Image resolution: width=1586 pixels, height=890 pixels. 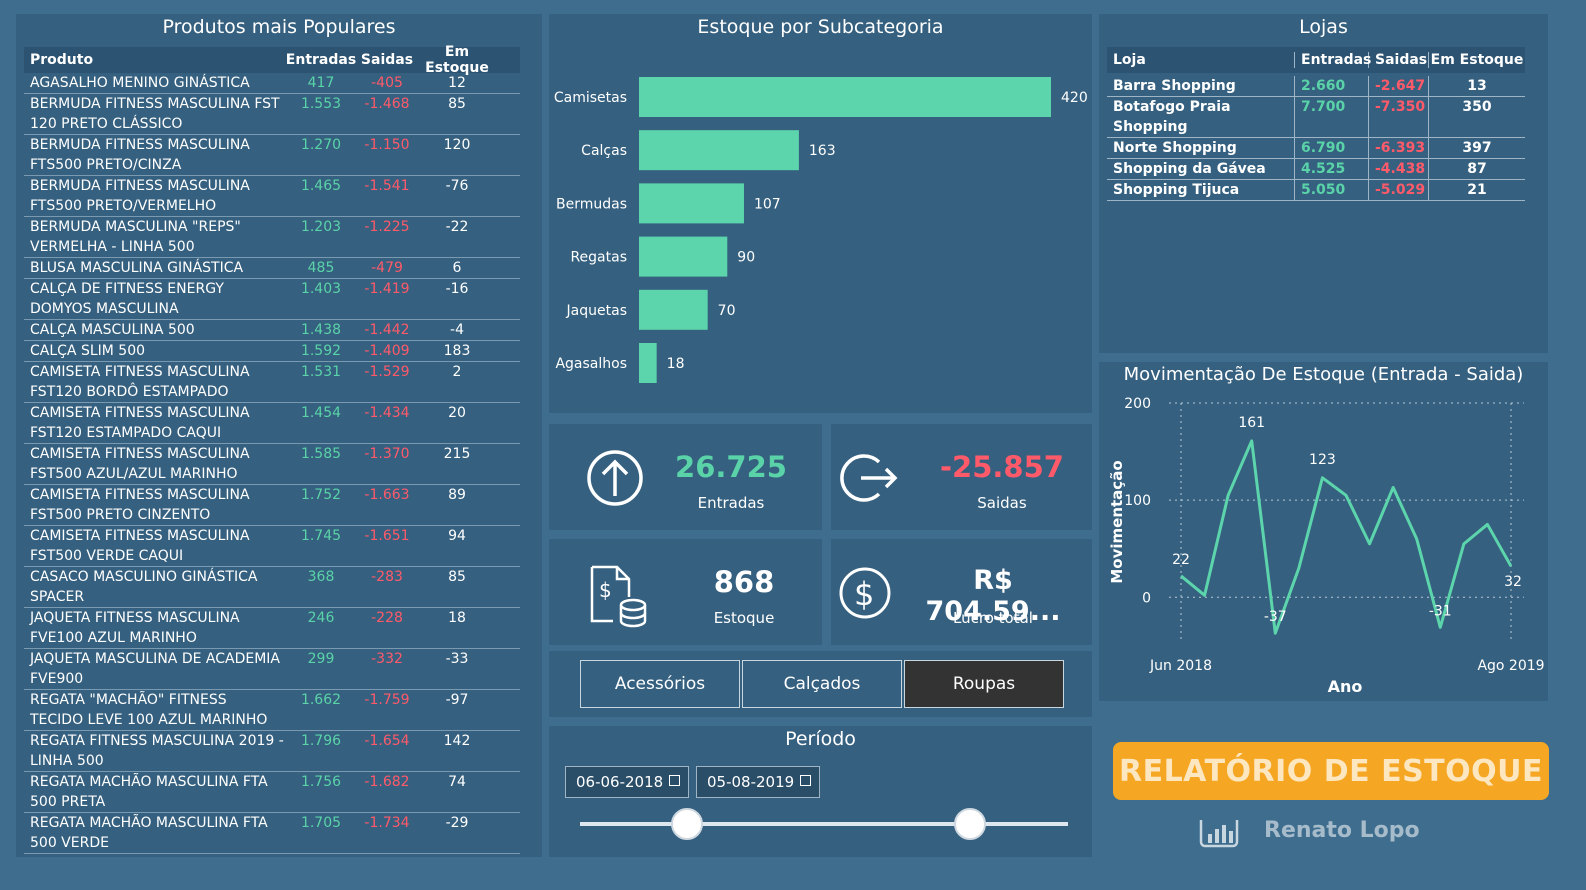 What do you see at coordinates (676, 364) in the screenshot?
I see `data-label: 18` at bounding box center [676, 364].